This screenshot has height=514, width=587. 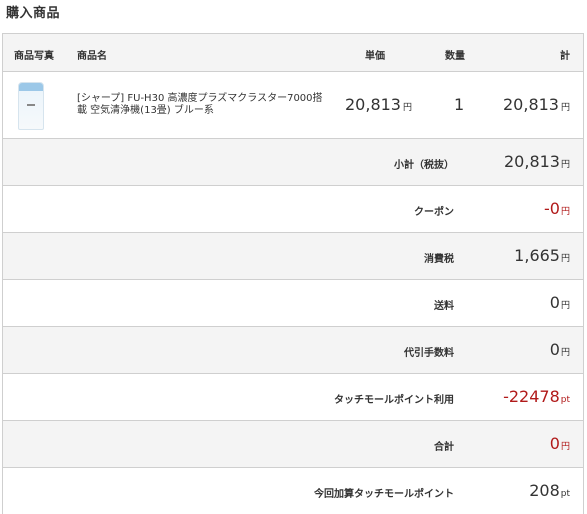 What do you see at coordinates (455, 56) in the screenshot?
I see `header-quantity: 数量` at bounding box center [455, 56].